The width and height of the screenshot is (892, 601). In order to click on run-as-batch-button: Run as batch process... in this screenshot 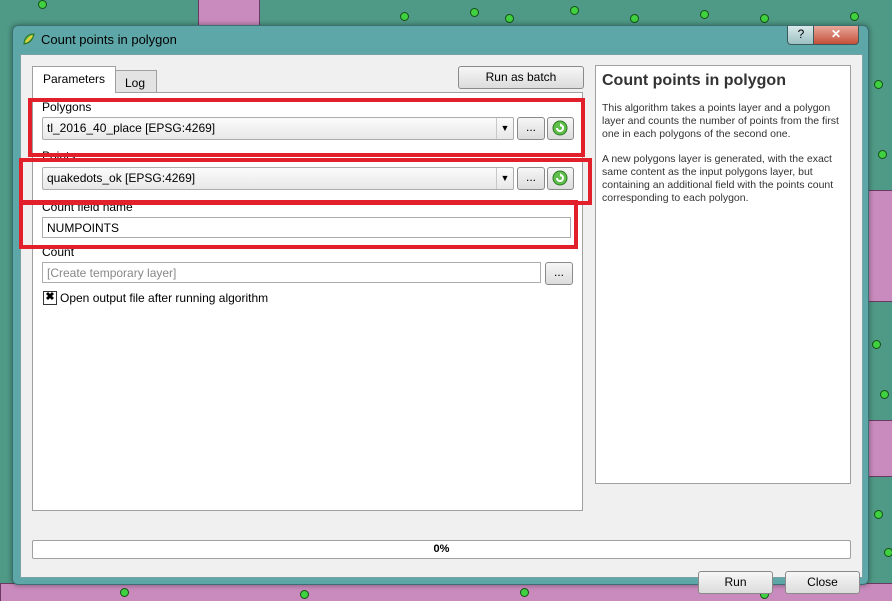, I will do `click(521, 85)`.